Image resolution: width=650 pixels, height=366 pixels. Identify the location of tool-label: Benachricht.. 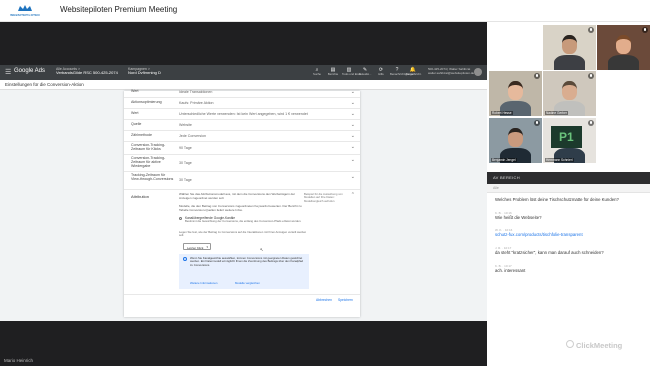
(414, 74).